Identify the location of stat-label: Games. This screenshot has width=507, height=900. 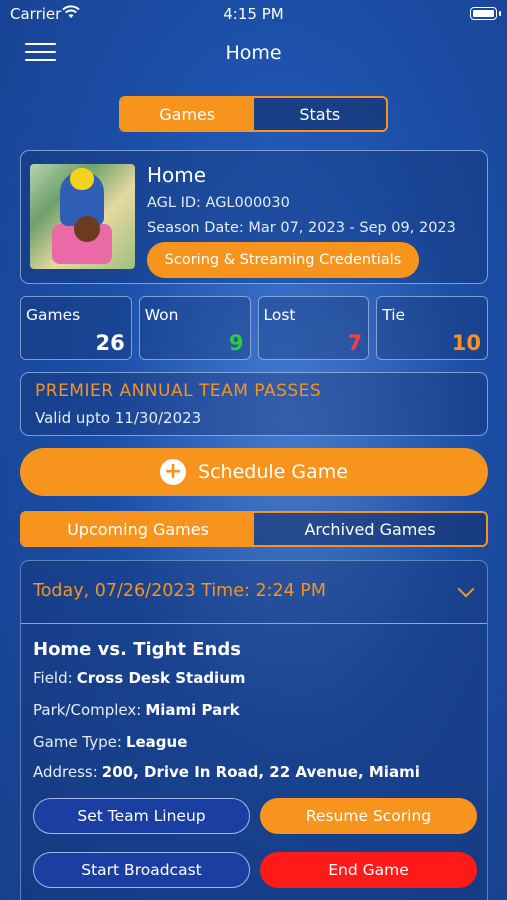
(53, 315).